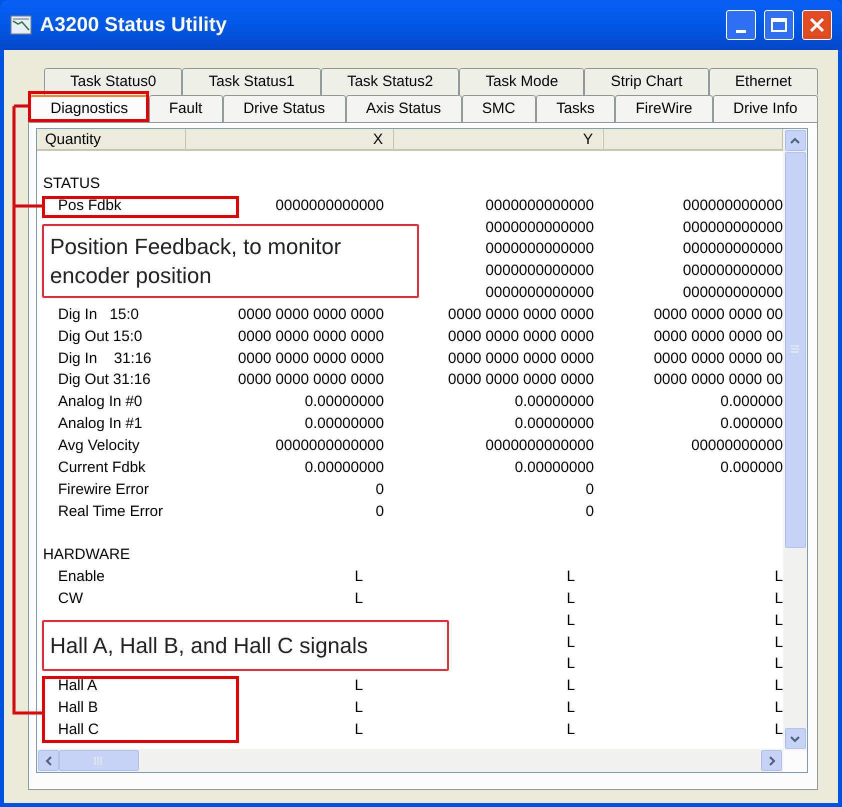  I want to click on tab: Fault, so click(185, 108).